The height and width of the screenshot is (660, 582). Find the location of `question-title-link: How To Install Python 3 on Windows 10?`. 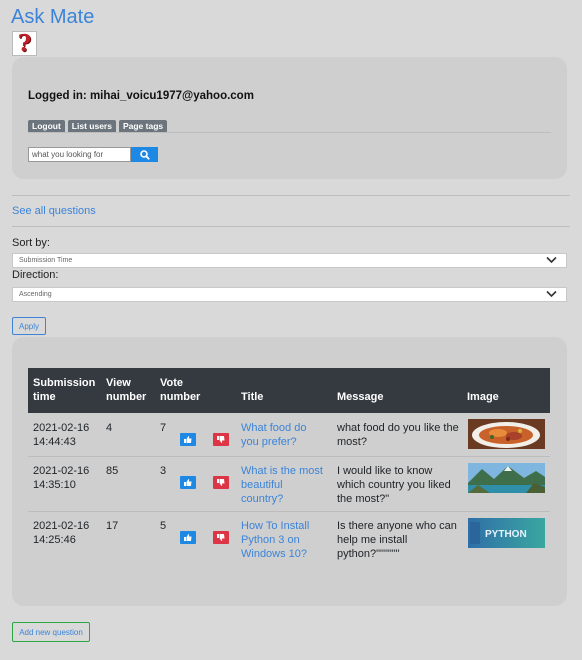

question-title-link: How To Install Python 3 on Windows 10? is located at coordinates (285, 540).